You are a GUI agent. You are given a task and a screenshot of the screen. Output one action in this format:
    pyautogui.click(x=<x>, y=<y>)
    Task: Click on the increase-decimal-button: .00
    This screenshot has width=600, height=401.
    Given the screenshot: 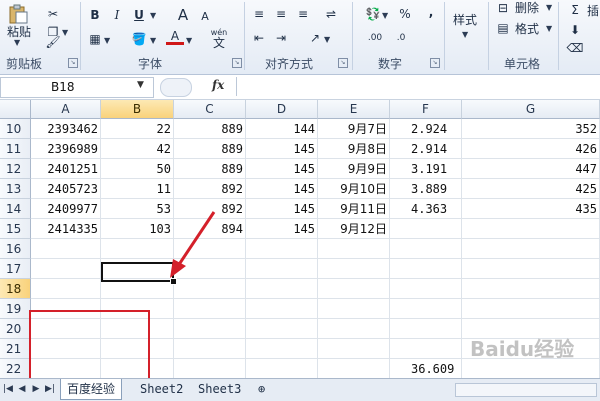 What is the action you would take?
    pyautogui.click(x=375, y=38)
    